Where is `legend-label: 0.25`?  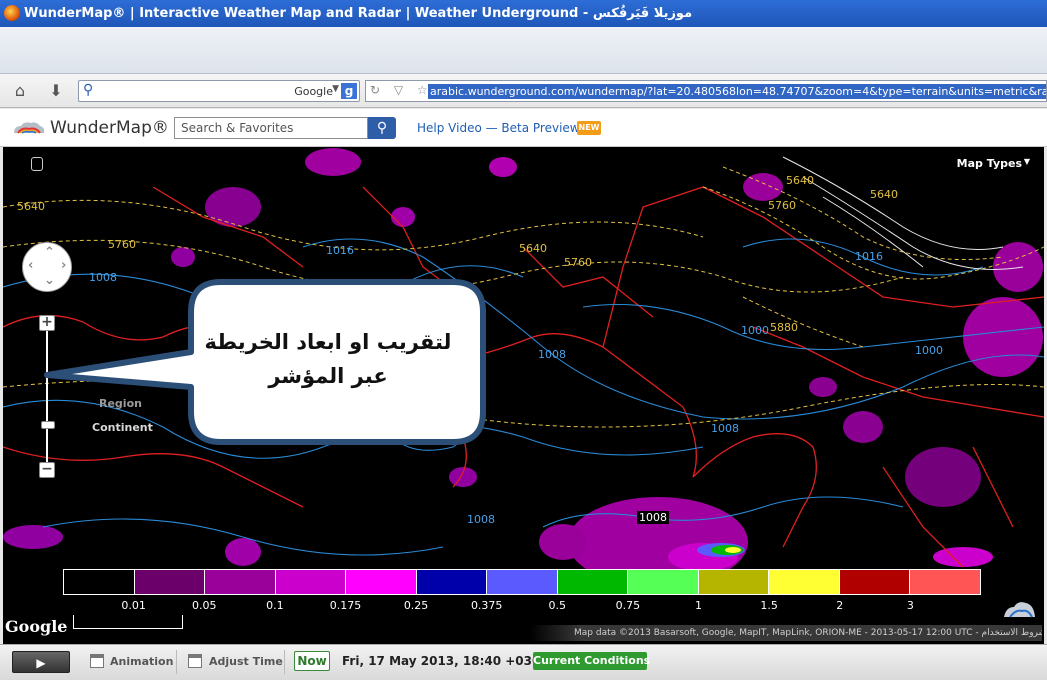
legend-label: 0.25 is located at coordinates (416, 605).